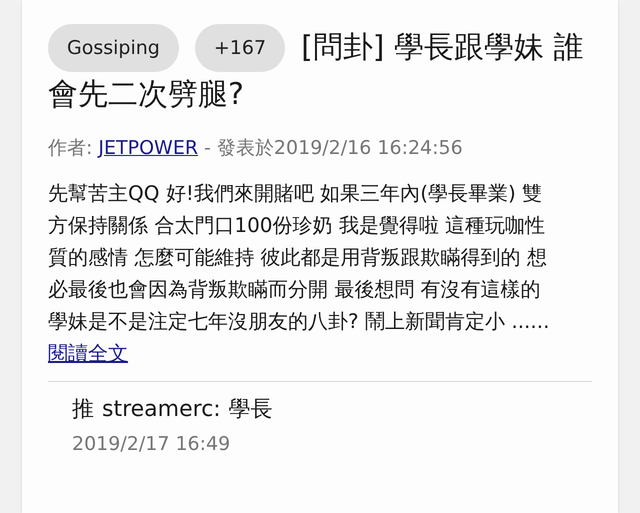 The image size is (640, 513). I want to click on read-more-link: 閱讀全文, so click(88, 352).